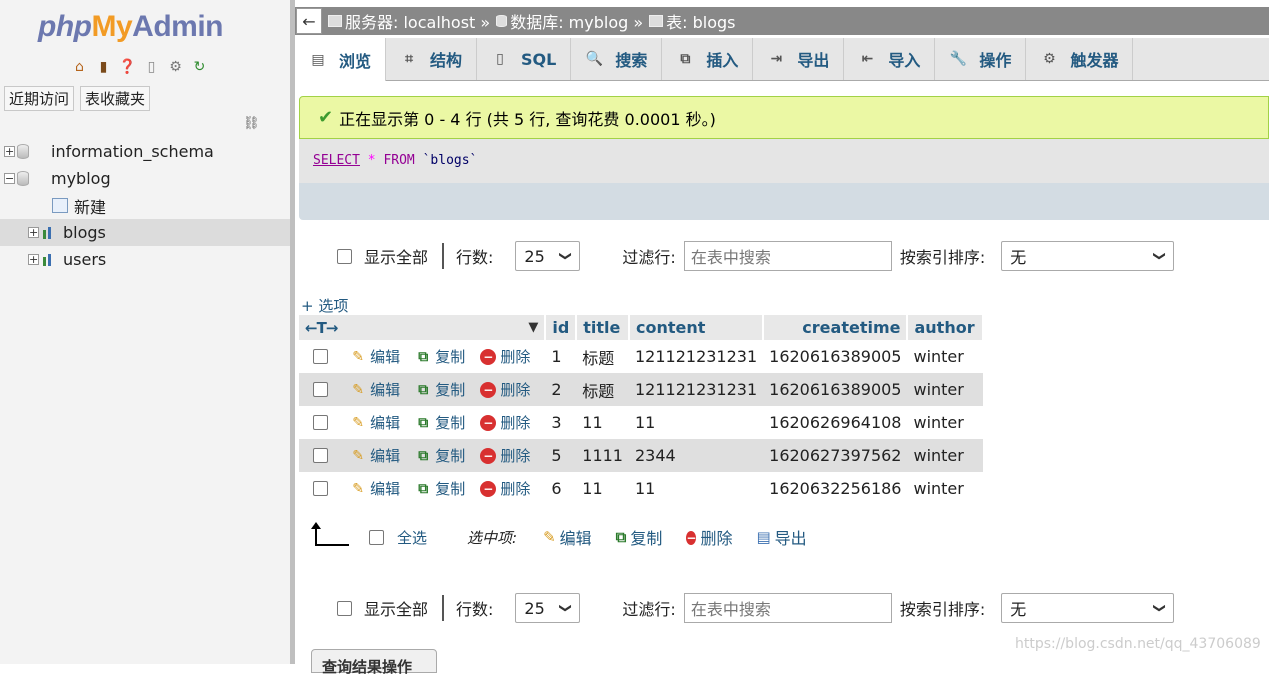 This screenshot has width=1269, height=677. What do you see at coordinates (145, 205) in the screenshot?
I see `tree-item-new: 新建` at bounding box center [145, 205].